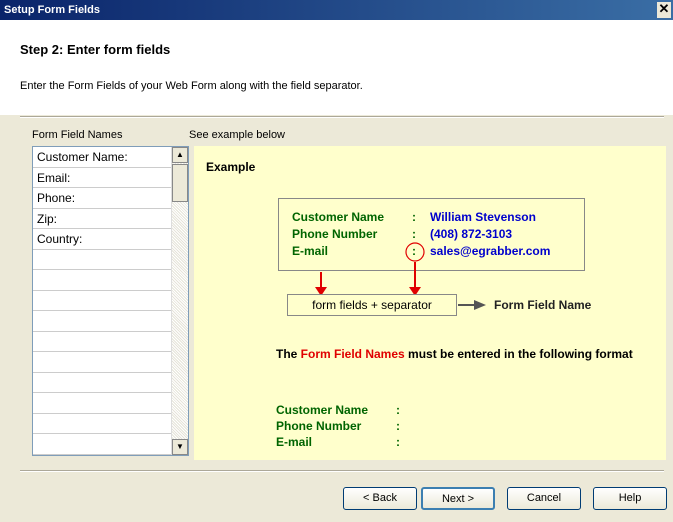 Image resolution: width=673 pixels, height=522 pixels. I want to click on instruction-prefix: The, so click(288, 354).